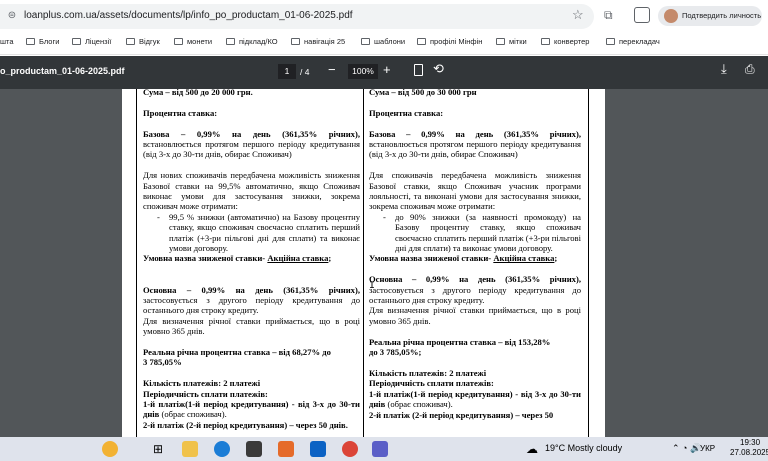 Image resolution: width=768 pixels, height=461 pixels. I want to click on task-view-icon: ⊞, so click(158, 449).